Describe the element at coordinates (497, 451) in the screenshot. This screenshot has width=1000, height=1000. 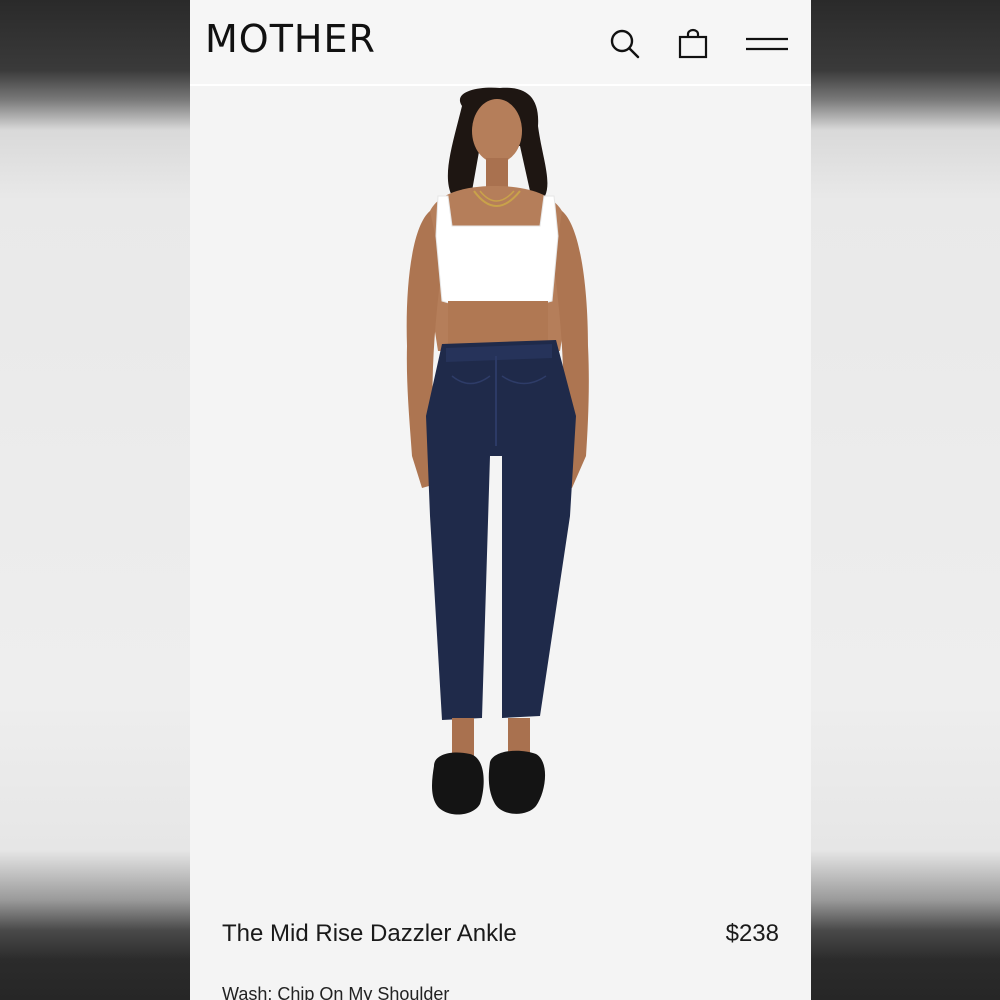
I see `model-photo-illustration` at that location.